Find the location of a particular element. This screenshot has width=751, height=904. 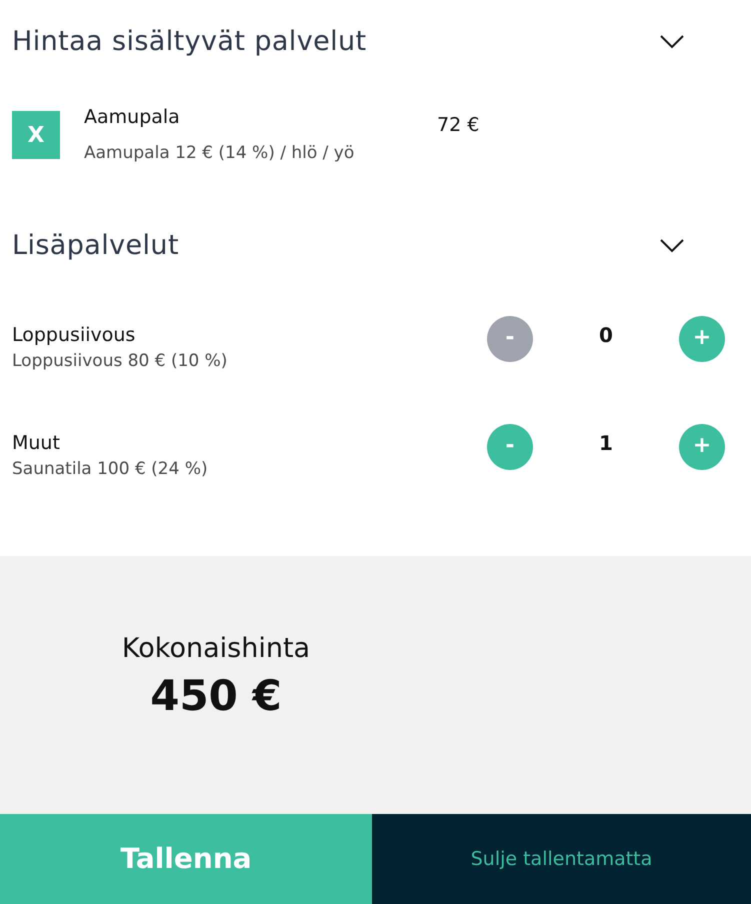

close-without-saving-button: Sulje tallentamatta is located at coordinates (561, 859).